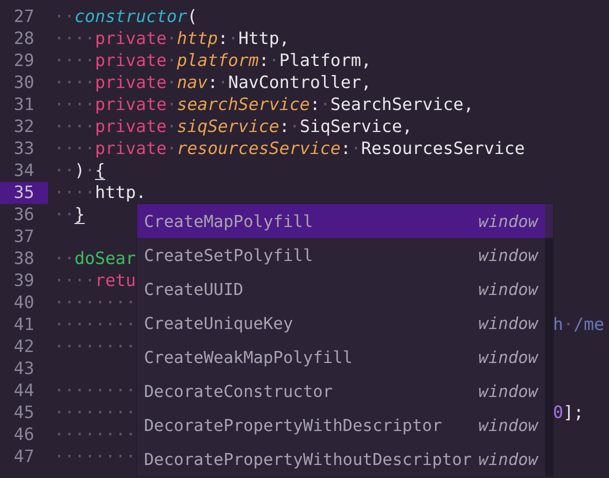 This screenshot has height=478, width=609. Describe the element at coordinates (402, 105) in the screenshot. I see `code-text: SearchService,` at that location.